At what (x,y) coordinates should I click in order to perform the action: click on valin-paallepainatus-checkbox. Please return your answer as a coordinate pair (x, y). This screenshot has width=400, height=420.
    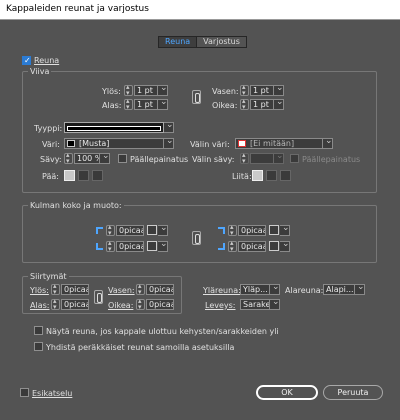
    Looking at the image, I should click on (294, 158).